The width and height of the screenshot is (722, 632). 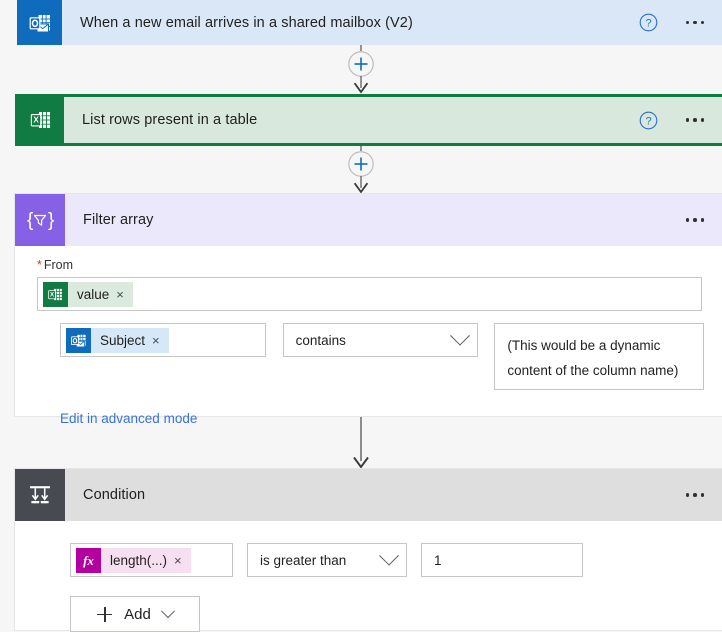 What do you see at coordinates (128, 418) in the screenshot?
I see `edit-advanced-mode-link: Edit in advanced mode` at bounding box center [128, 418].